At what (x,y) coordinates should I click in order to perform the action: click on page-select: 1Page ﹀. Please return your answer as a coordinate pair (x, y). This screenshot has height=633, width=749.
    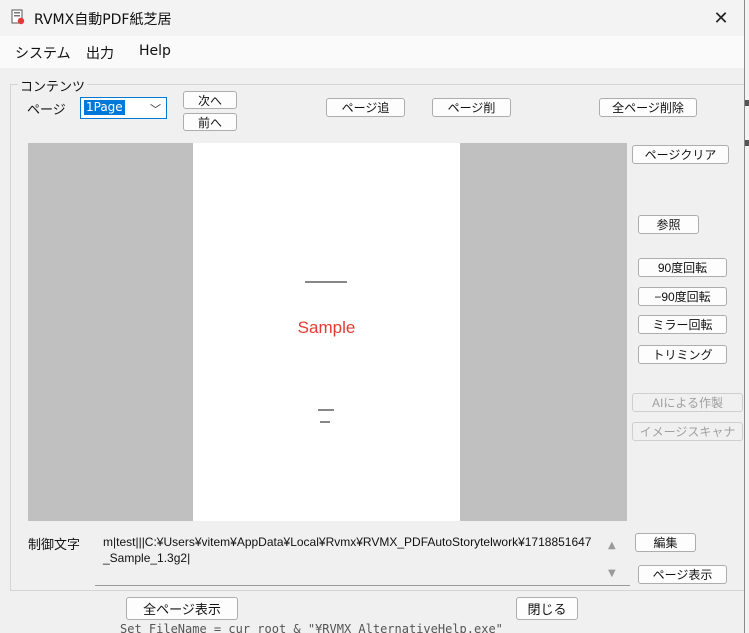
    Looking at the image, I should click on (123, 108).